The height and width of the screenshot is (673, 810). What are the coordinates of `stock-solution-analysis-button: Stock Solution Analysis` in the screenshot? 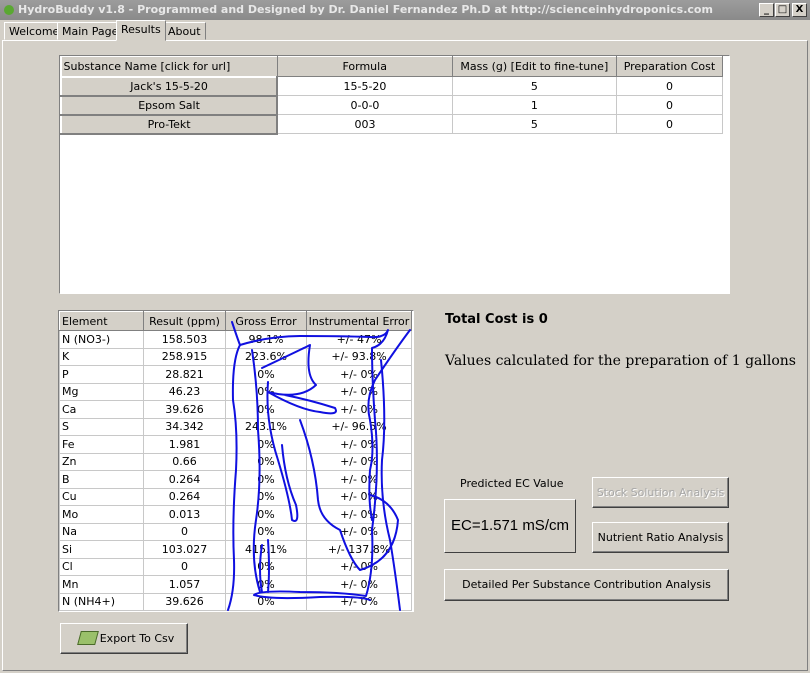 It's located at (660, 492).